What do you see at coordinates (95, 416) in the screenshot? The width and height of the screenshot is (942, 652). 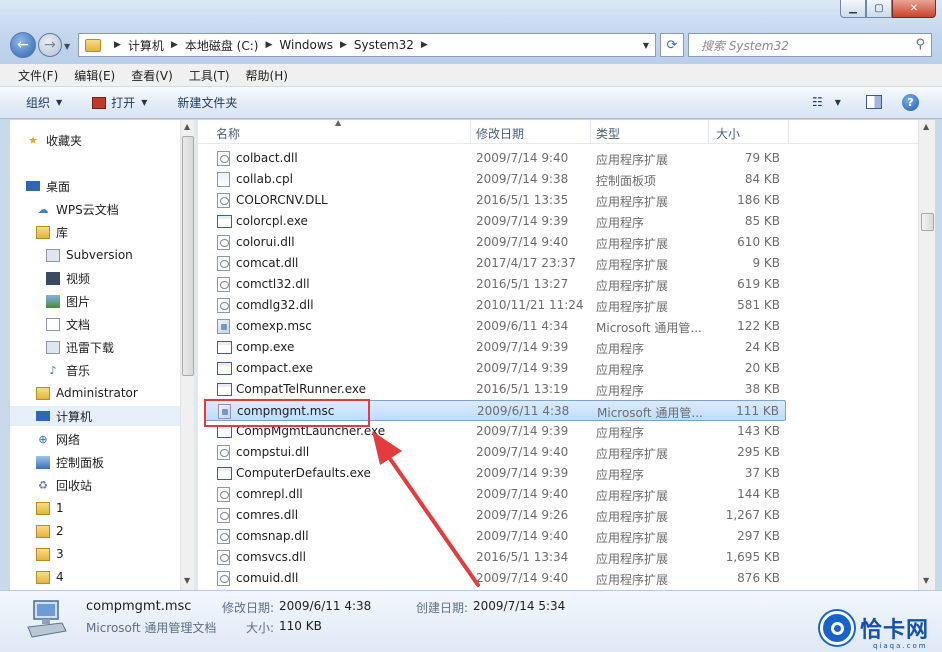 I see `nav-item-computer: 计算机` at bounding box center [95, 416].